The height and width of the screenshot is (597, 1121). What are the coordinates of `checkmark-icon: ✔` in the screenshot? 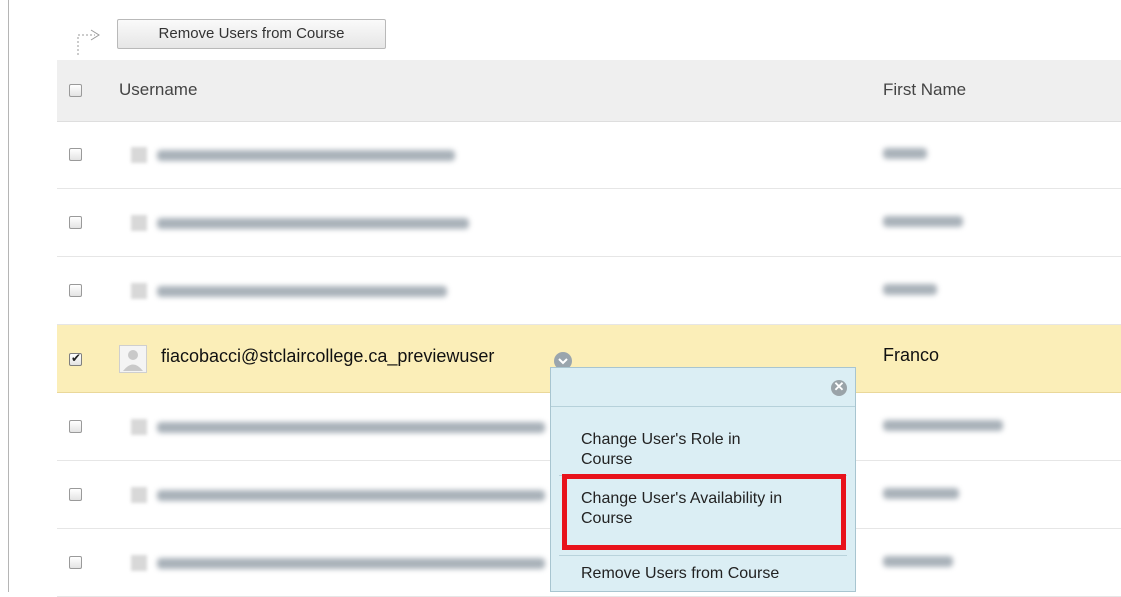 It's located at (76, 358).